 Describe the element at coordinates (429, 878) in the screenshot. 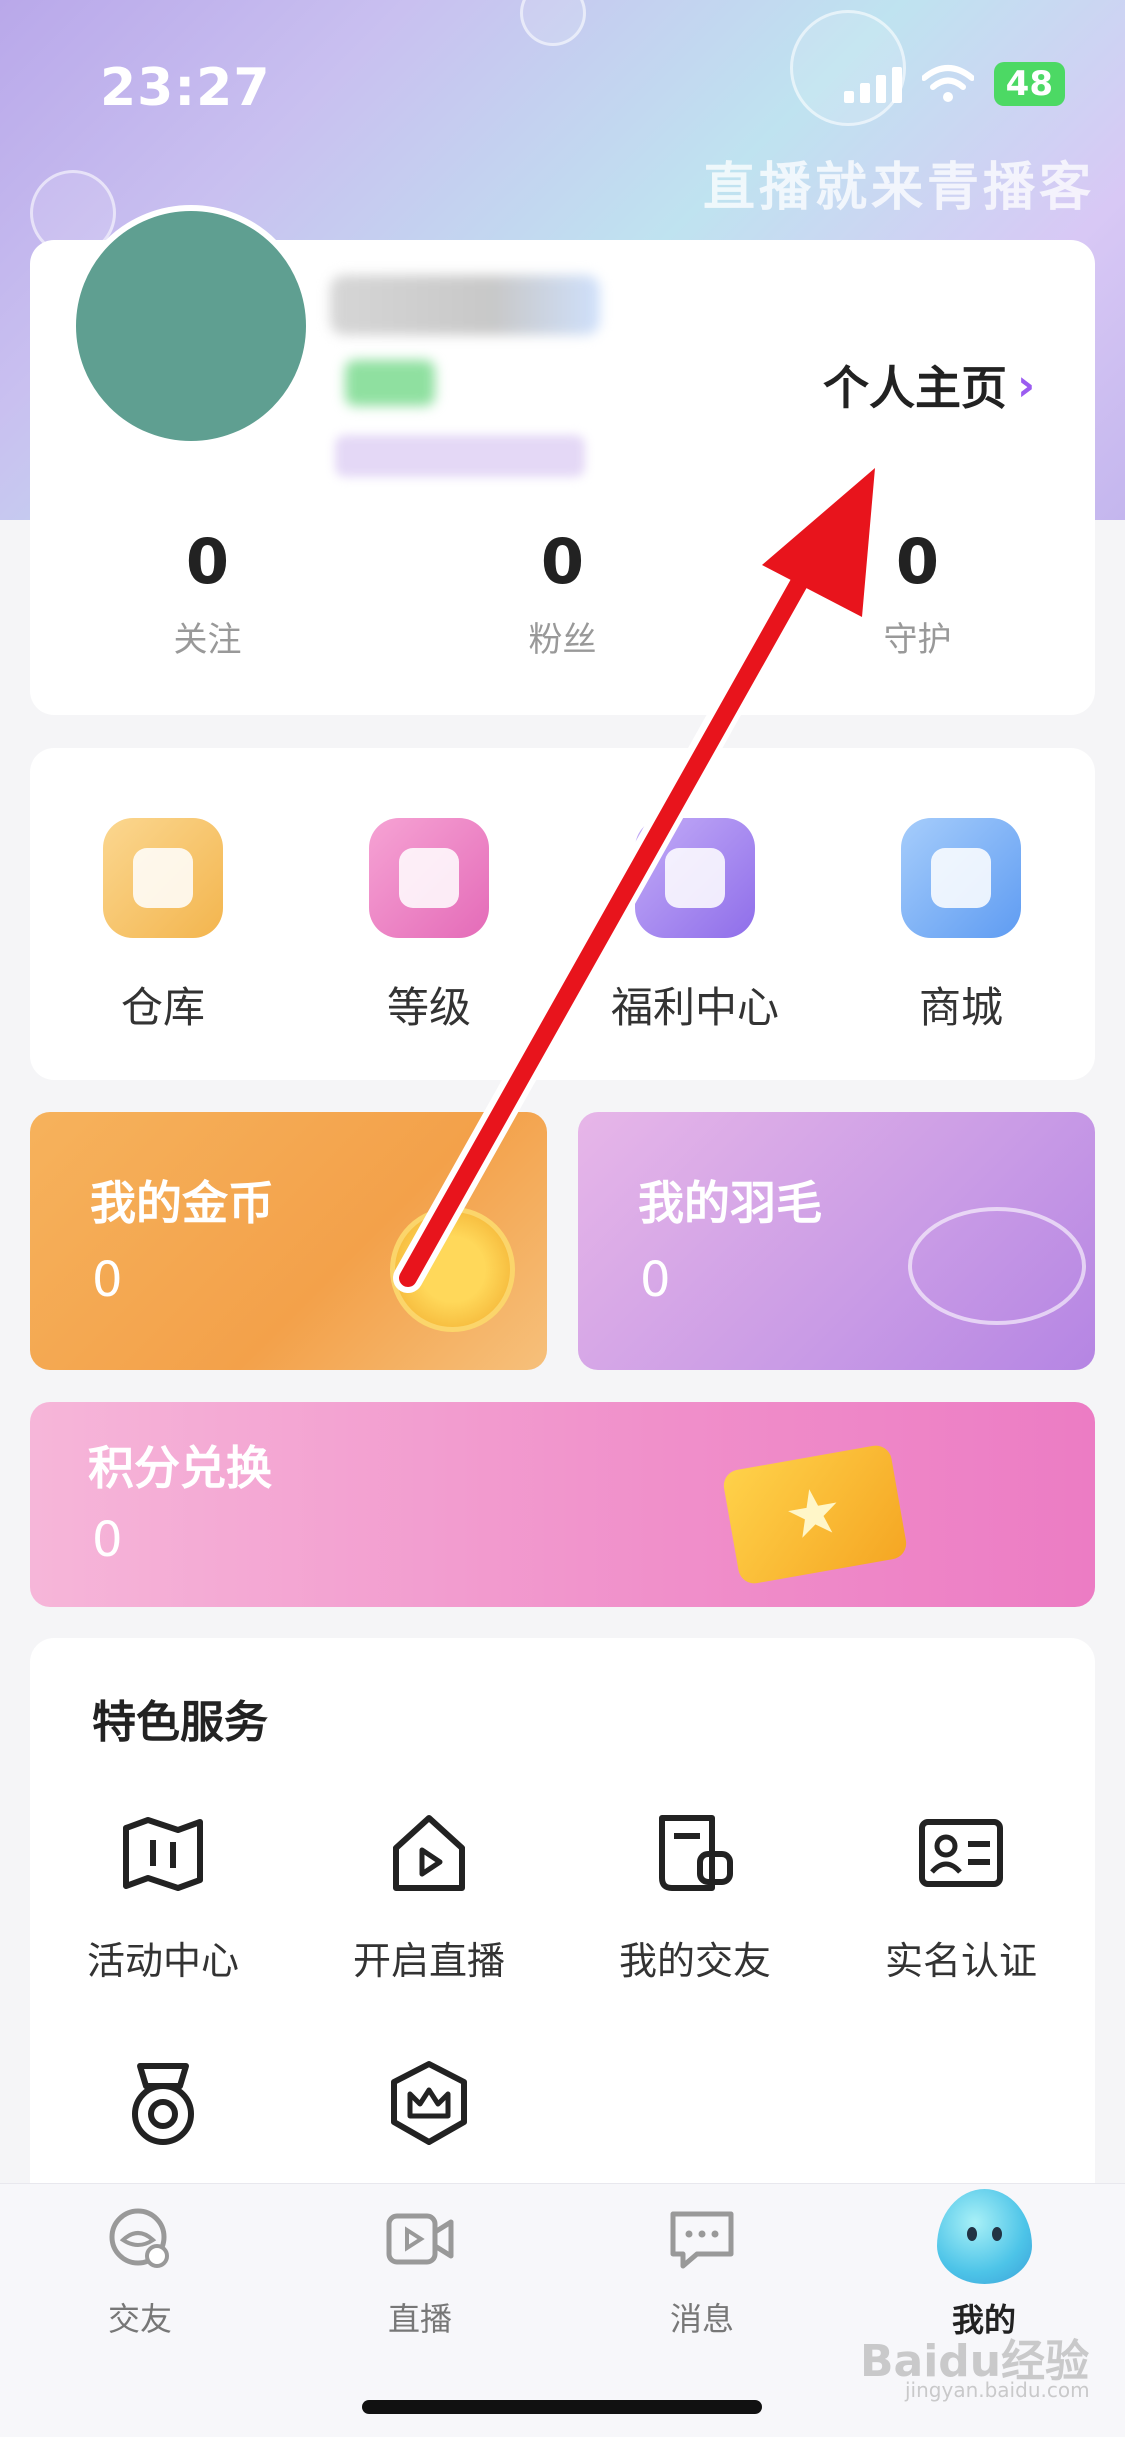

I see `level-icon` at that location.